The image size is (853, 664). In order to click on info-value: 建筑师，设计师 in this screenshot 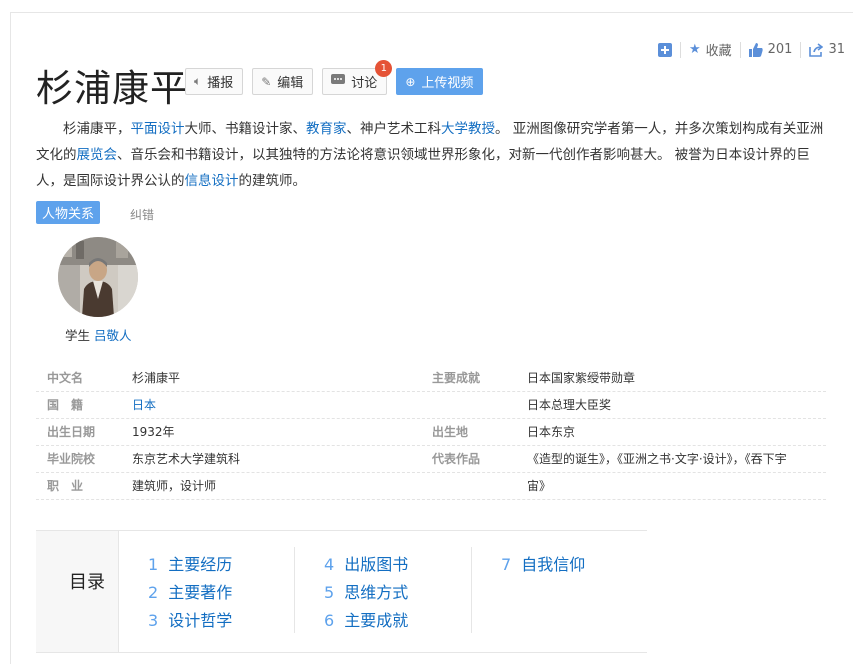, I will do `click(174, 486)`.